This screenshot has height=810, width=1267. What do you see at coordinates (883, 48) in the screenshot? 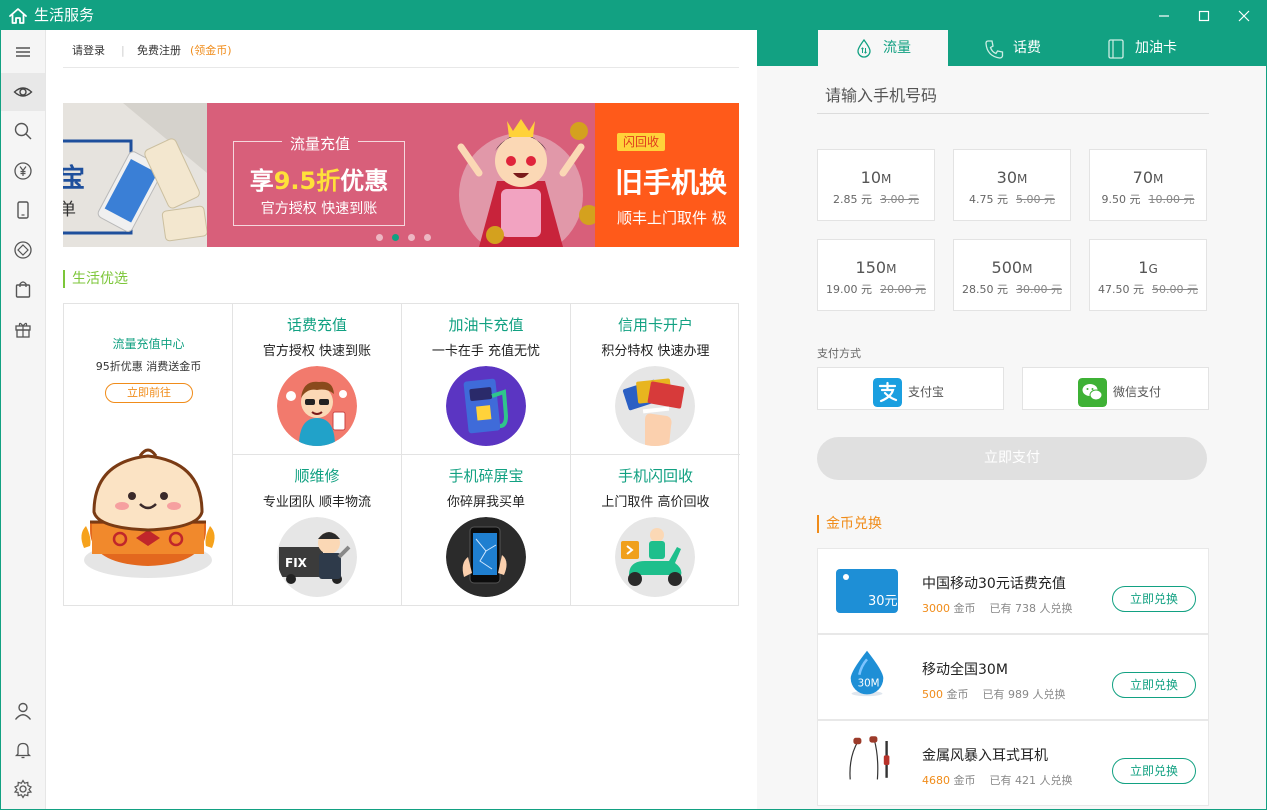
I see `tab-data: 流量` at bounding box center [883, 48].